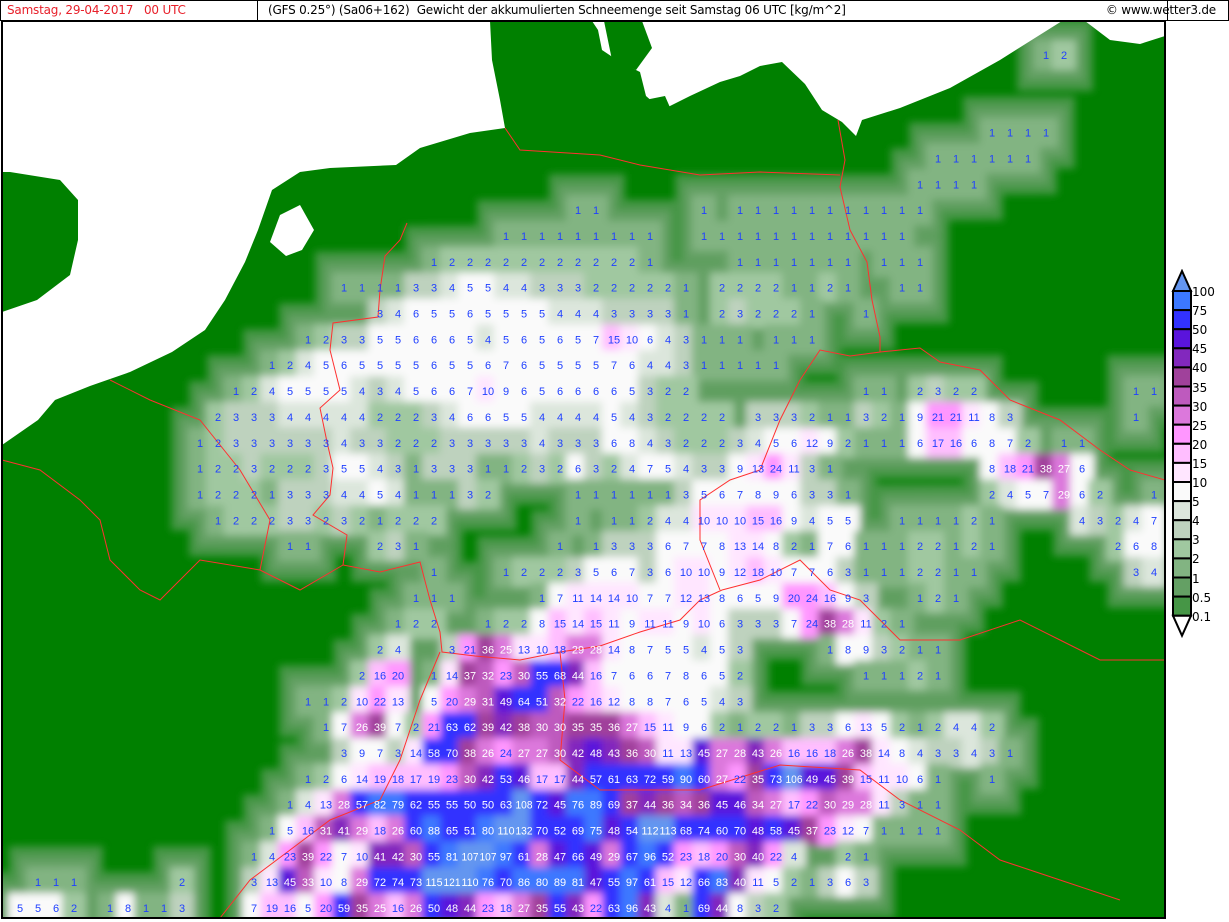 Image resolution: width=1229 pixels, height=922 pixels. I want to click on grid-value: 113, so click(668, 832).